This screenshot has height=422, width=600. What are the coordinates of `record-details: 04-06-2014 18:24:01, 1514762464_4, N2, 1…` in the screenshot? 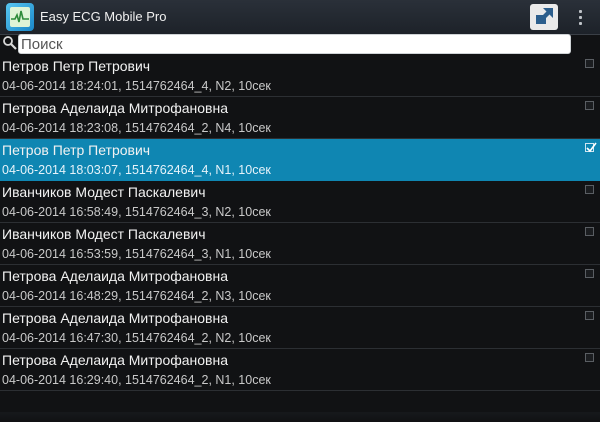 It's located at (136, 86).